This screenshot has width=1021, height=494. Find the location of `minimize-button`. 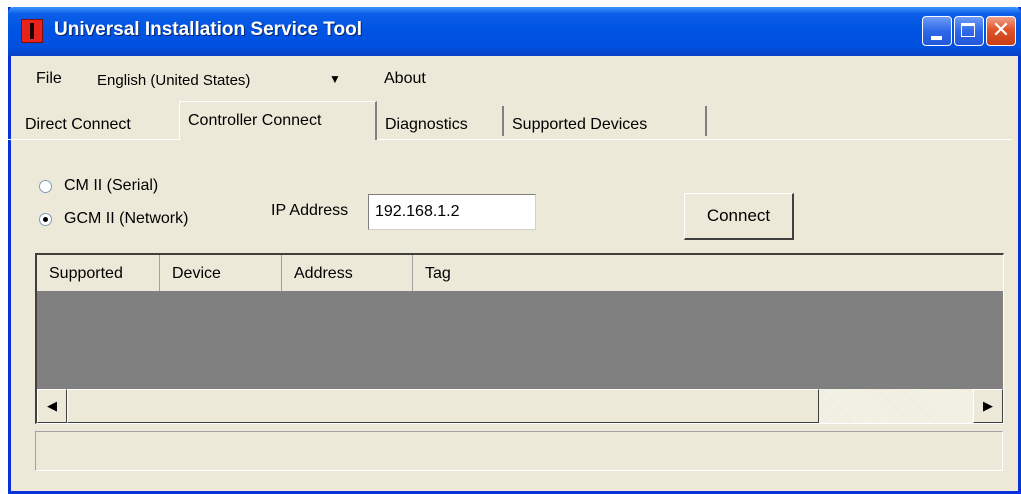

minimize-button is located at coordinates (937, 31).